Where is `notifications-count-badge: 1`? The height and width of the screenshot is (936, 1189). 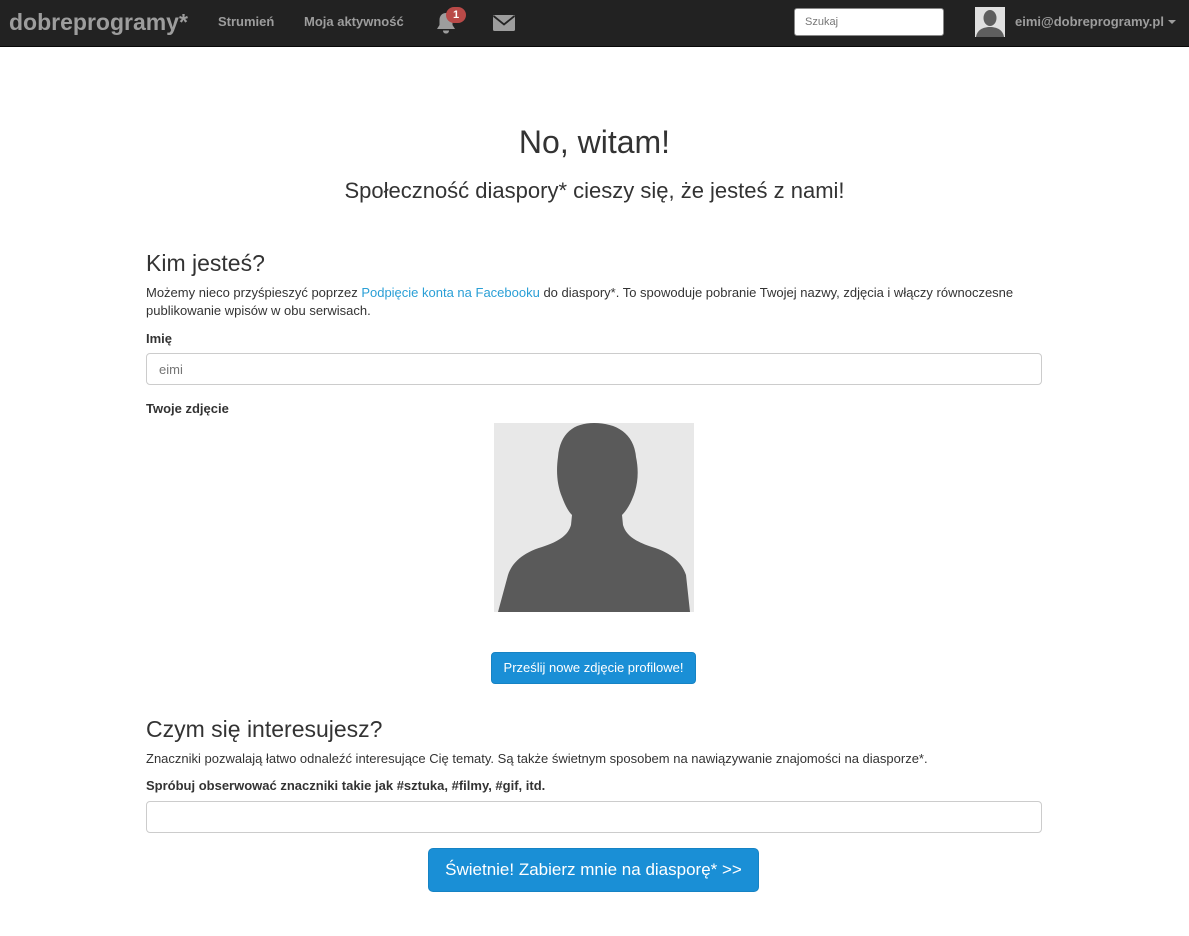 notifications-count-badge: 1 is located at coordinates (456, 15).